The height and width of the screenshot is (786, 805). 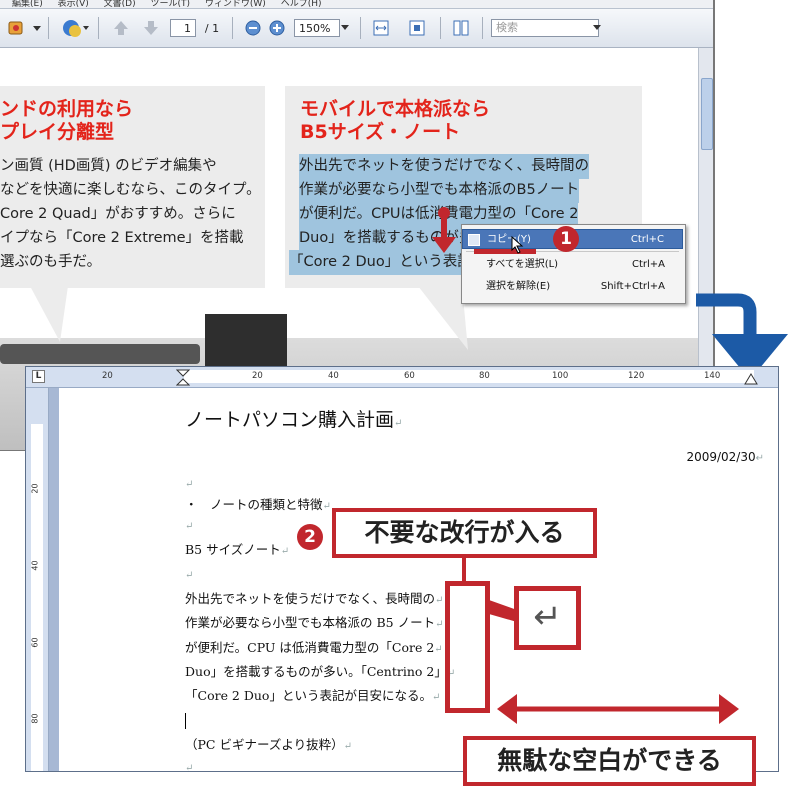 What do you see at coordinates (35, 642) in the screenshot?
I see `vruler-tick: 60` at bounding box center [35, 642].